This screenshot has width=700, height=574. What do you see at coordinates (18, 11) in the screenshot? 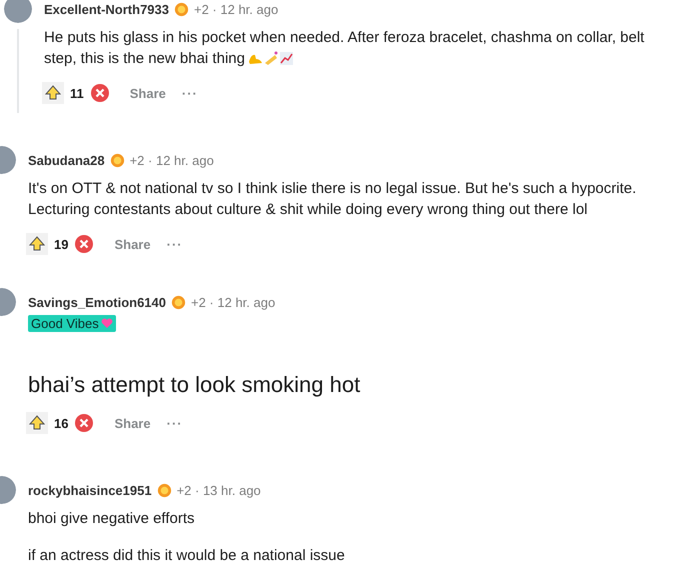
I see `avatar-icon` at bounding box center [18, 11].